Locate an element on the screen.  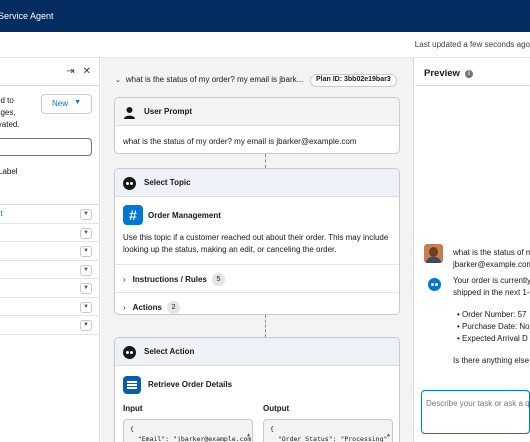
input-label: Input is located at coordinates (133, 408).